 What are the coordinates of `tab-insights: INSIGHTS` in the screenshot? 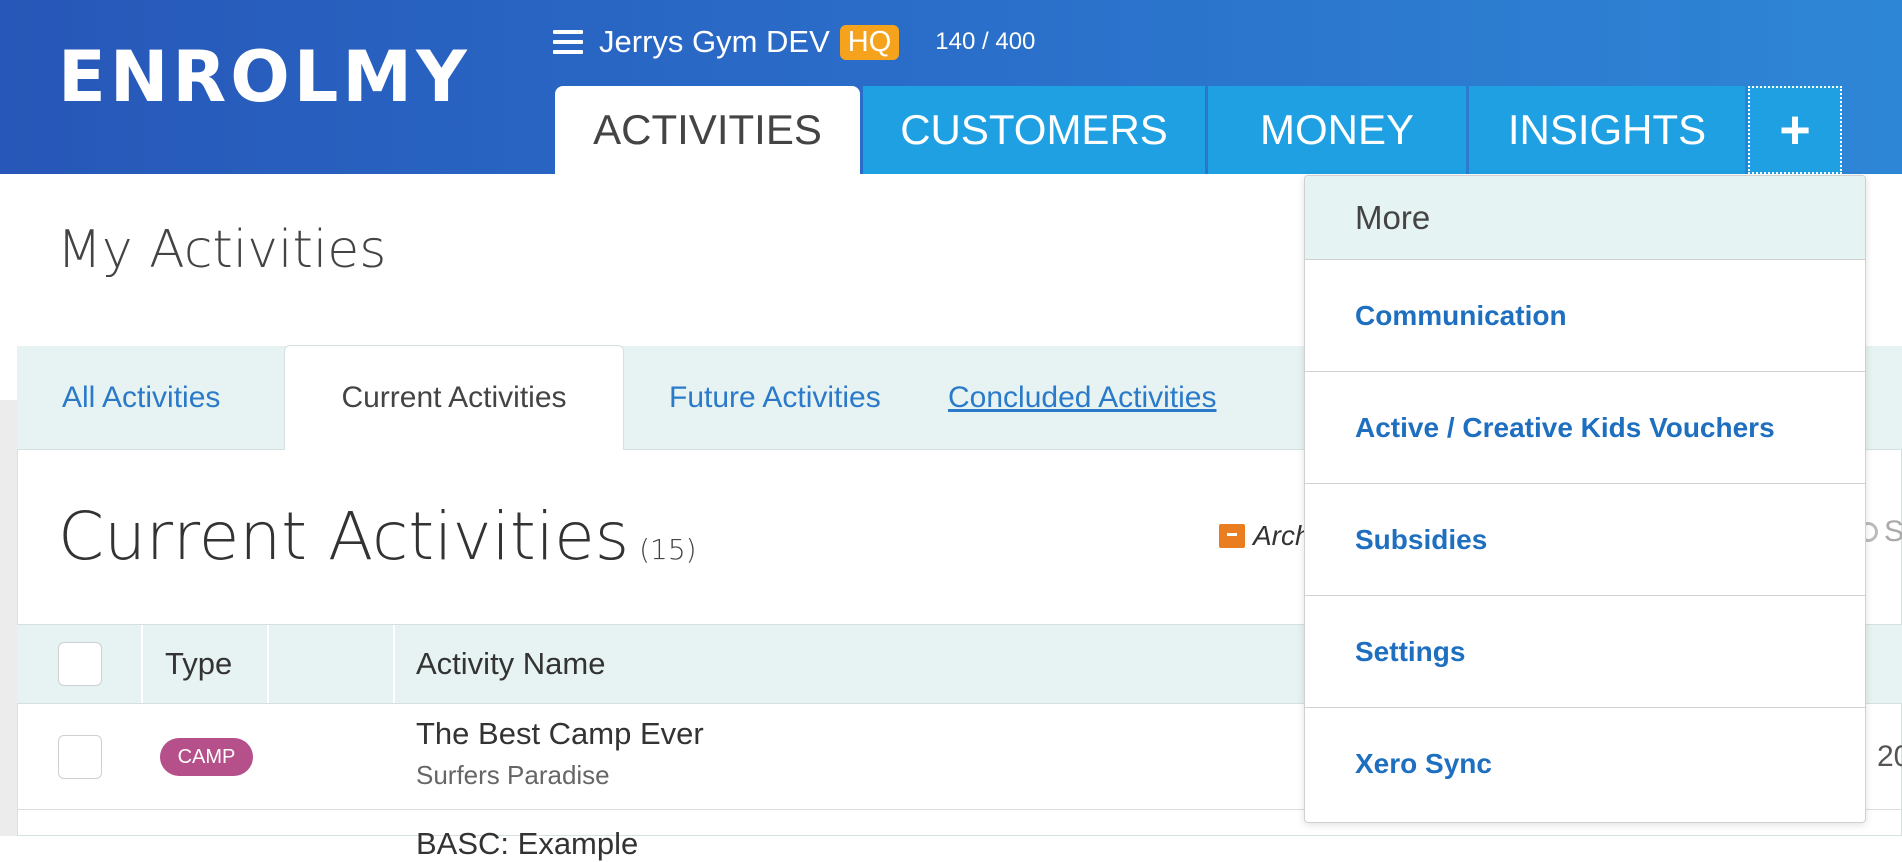 It's located at (1607, 130).